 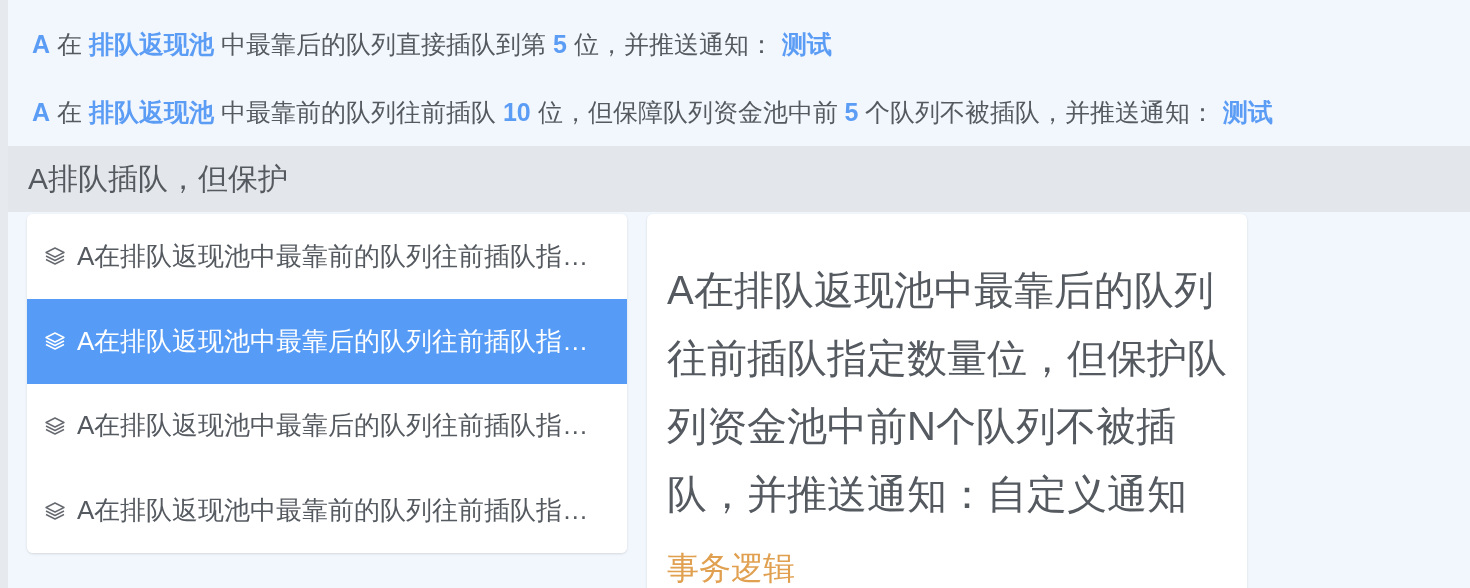 I want to click on category-label: 事务逻辑, so click(x=731, y=568).